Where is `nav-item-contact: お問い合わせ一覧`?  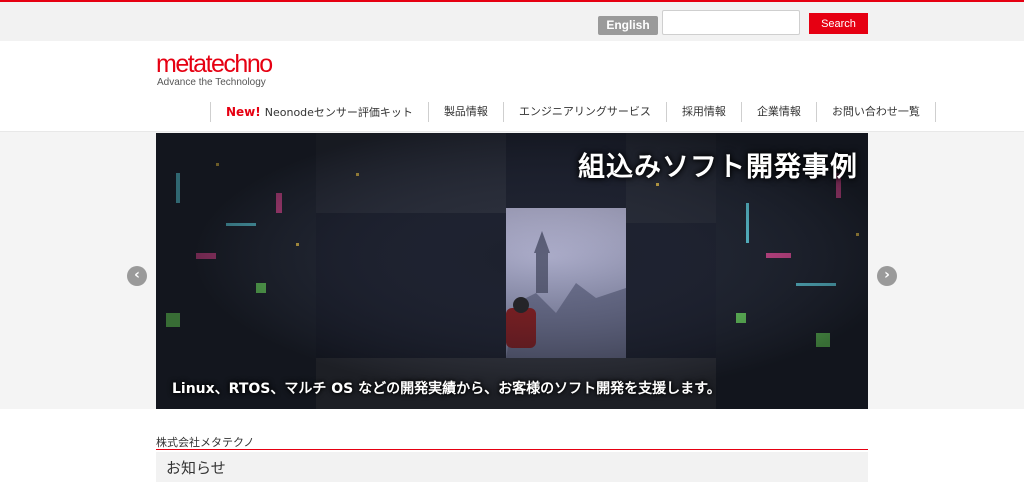 nav-item-contact: お問い合わせ一覧 is located at coordinates (875, 112).